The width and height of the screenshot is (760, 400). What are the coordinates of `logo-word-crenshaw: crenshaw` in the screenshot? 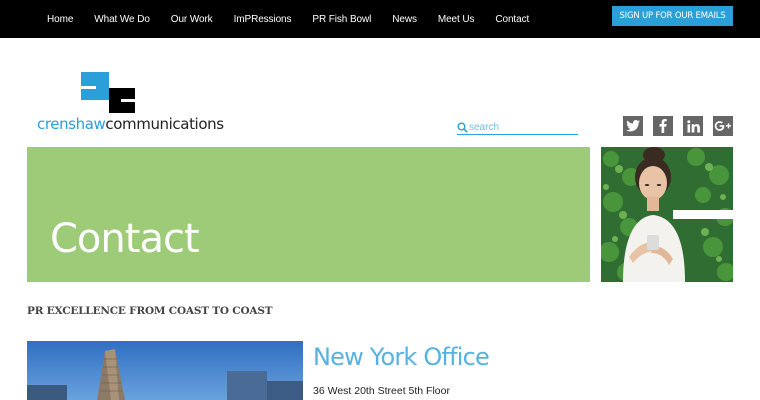 It's located at (71, 124).